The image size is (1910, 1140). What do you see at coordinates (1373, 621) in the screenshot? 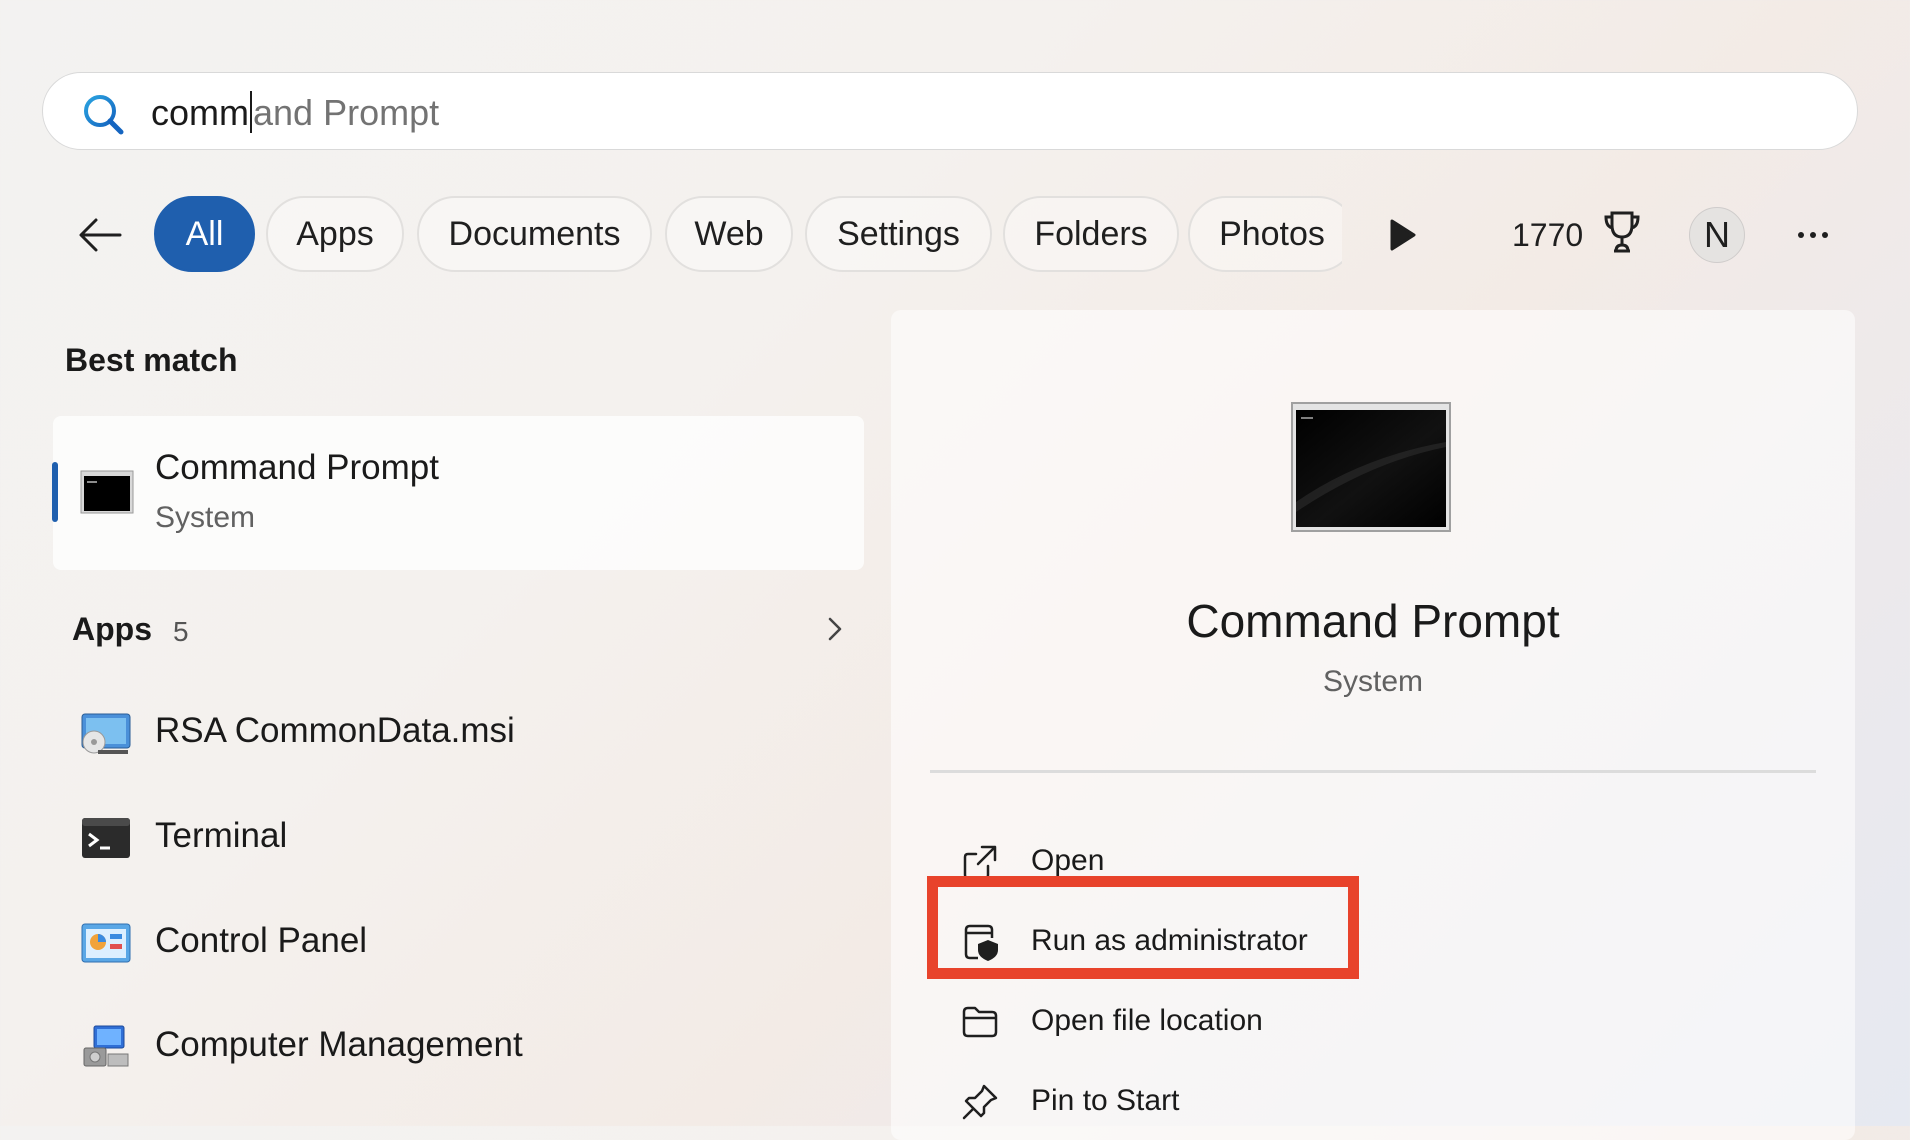
I see `details-title: Command Prompt` at bounding box center [1373, 621].